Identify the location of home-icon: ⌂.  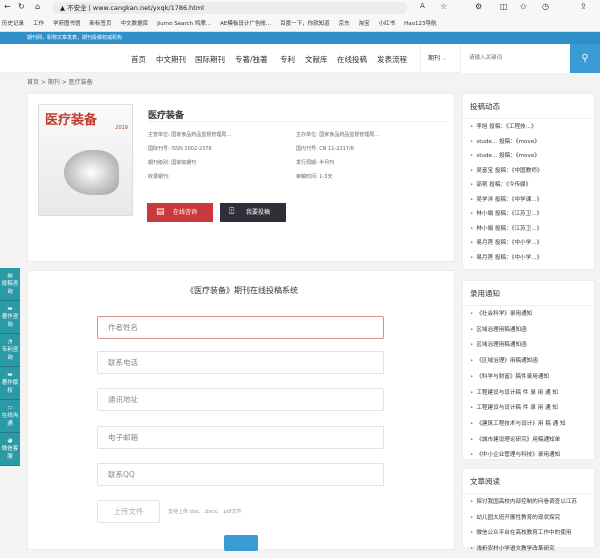
(37, 6).